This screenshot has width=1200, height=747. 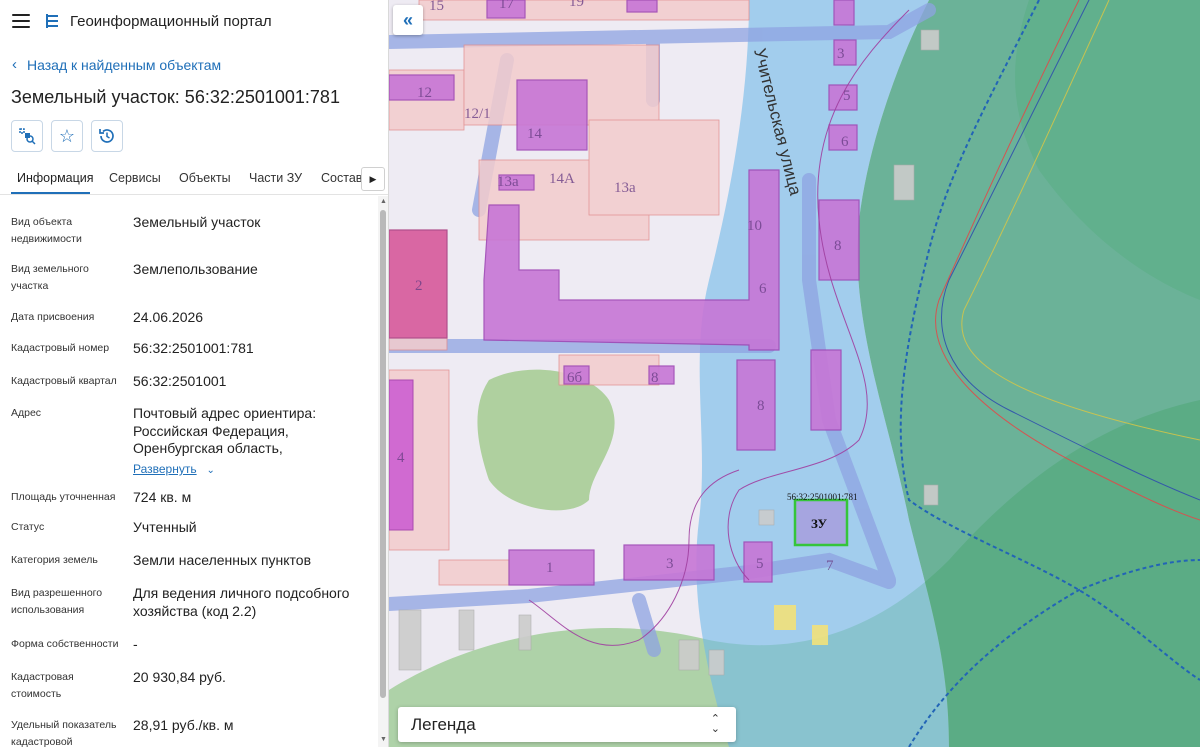 I want to click on property-label: Вид объекта недвижимости, so click(x=46, y=230).